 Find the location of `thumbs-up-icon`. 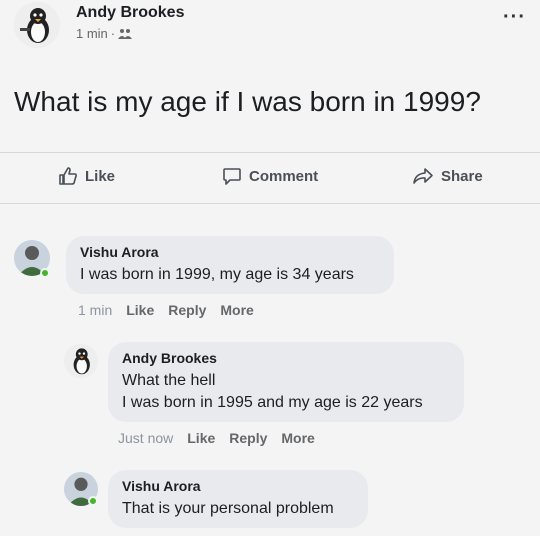

thumbs-up-icon is located at coordinates (68, 176).